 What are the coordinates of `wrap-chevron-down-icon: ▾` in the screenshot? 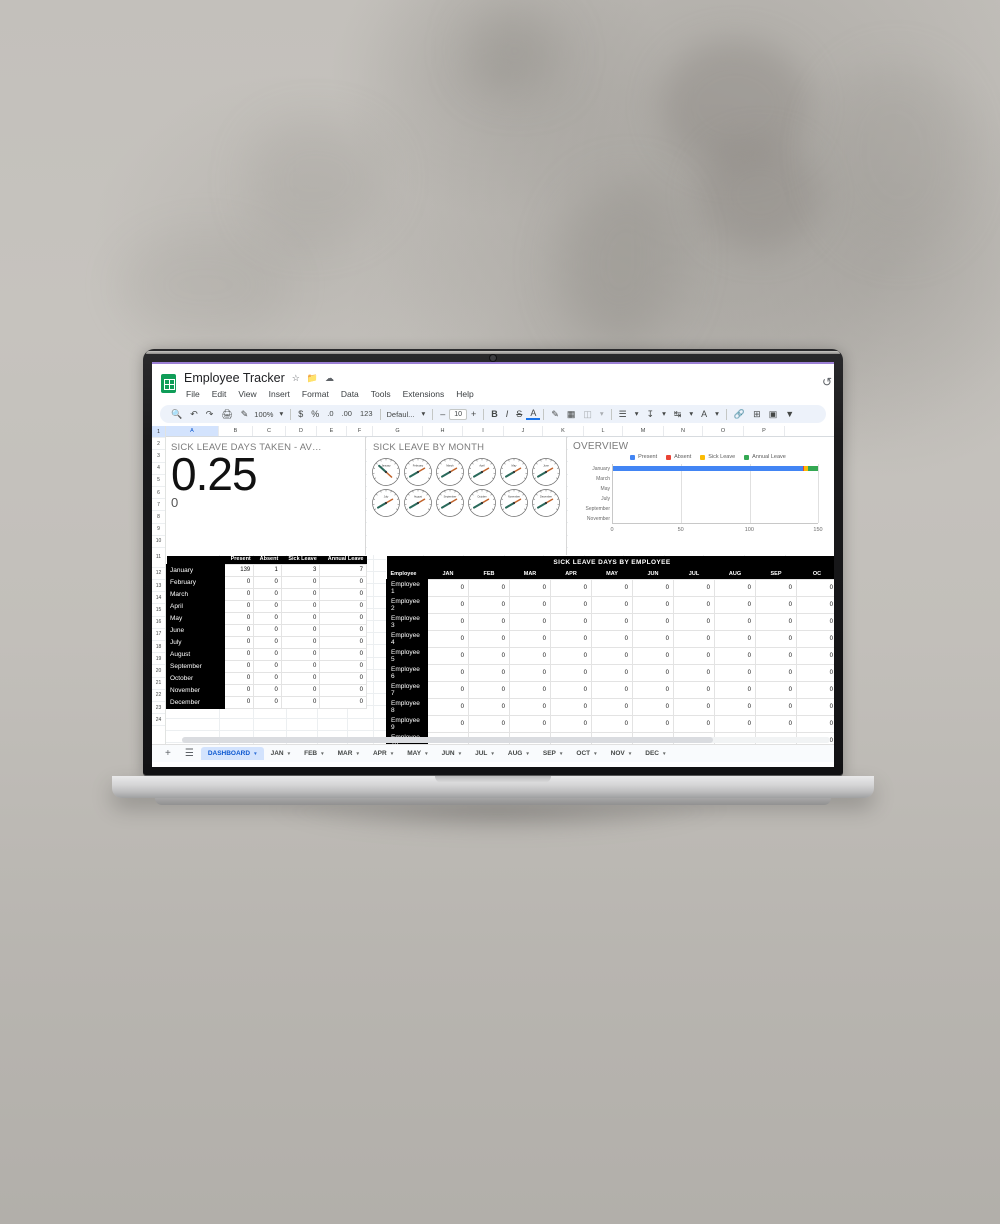 It's located at (691, 414).